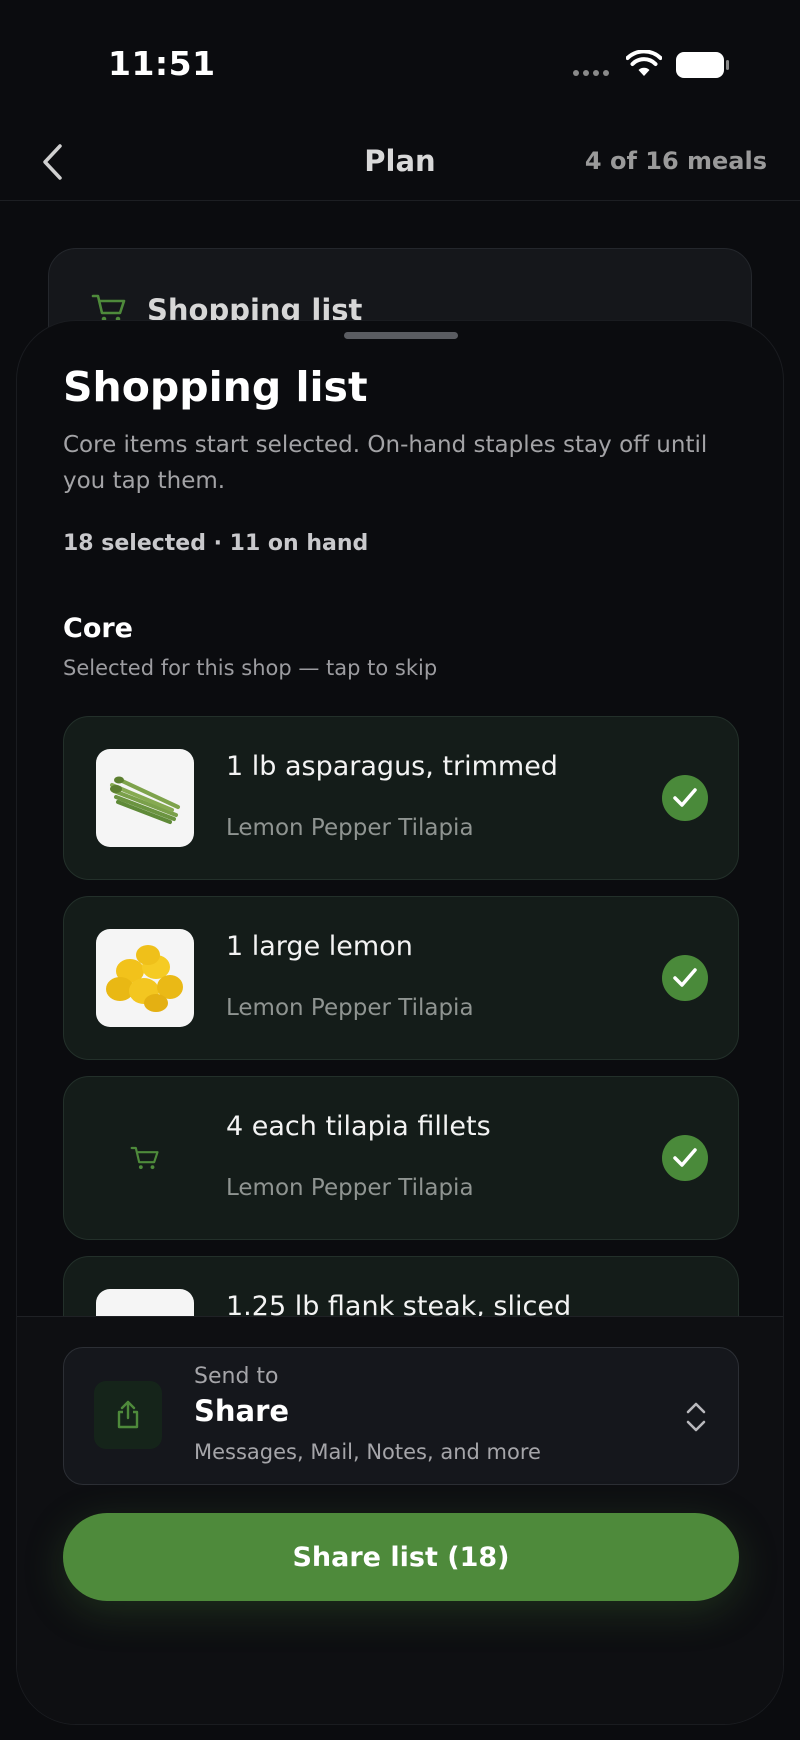 This screenshot has width=800, height=1740. I want to click on sheet-grabber, so click(401, 335).